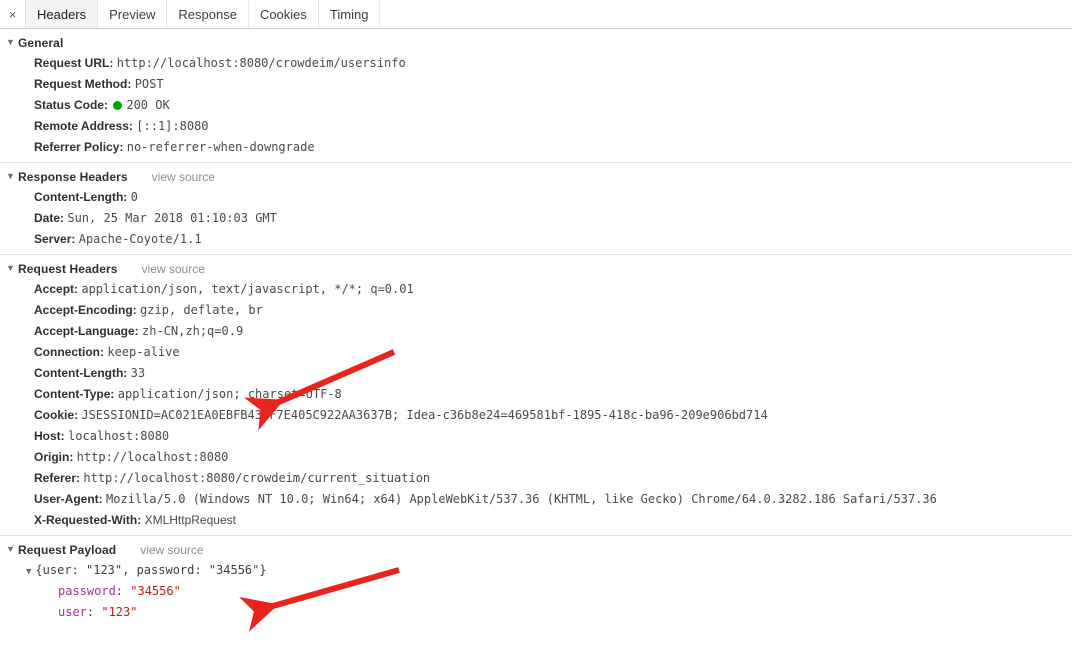  What do you see at coordinates (155, 591) in the screenshot?
I see `payload-value: "34556"` at bounding box center [155, 591].